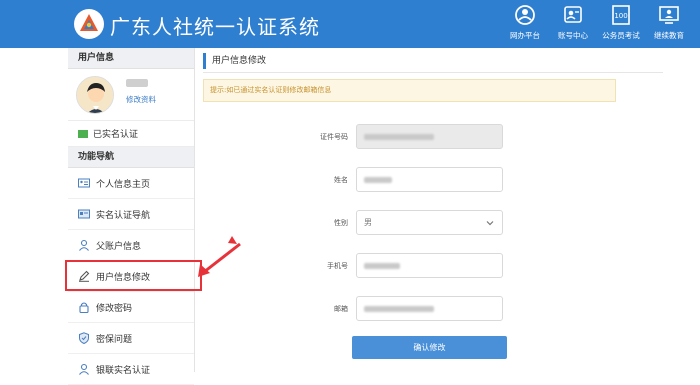  I want to click on sidebar-item-unionpay-realname: 银联实名认证, so click(131, 369).